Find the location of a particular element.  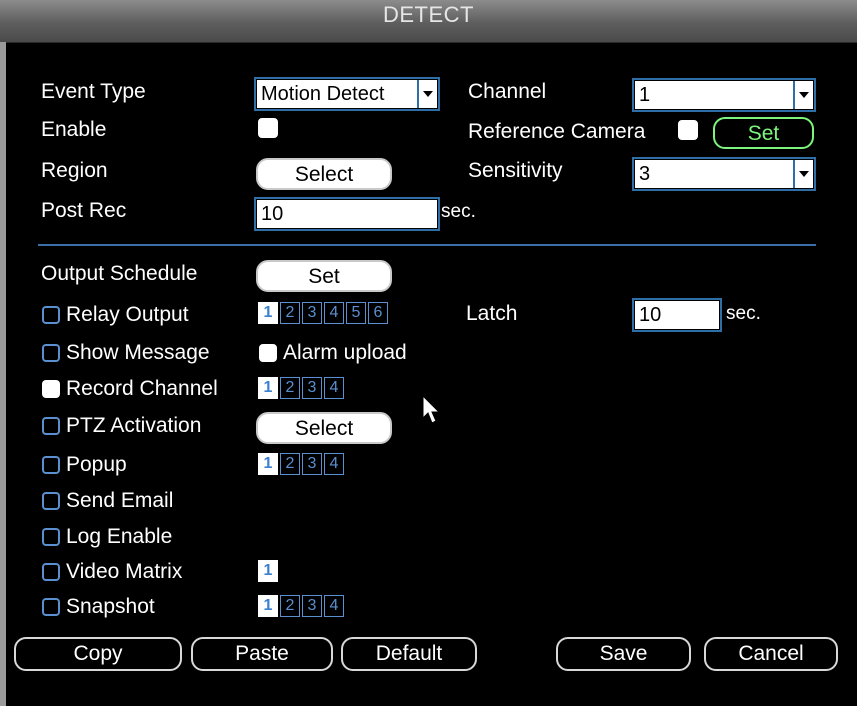

relay-channel-4: 4 is located at coordinates (334, 313).